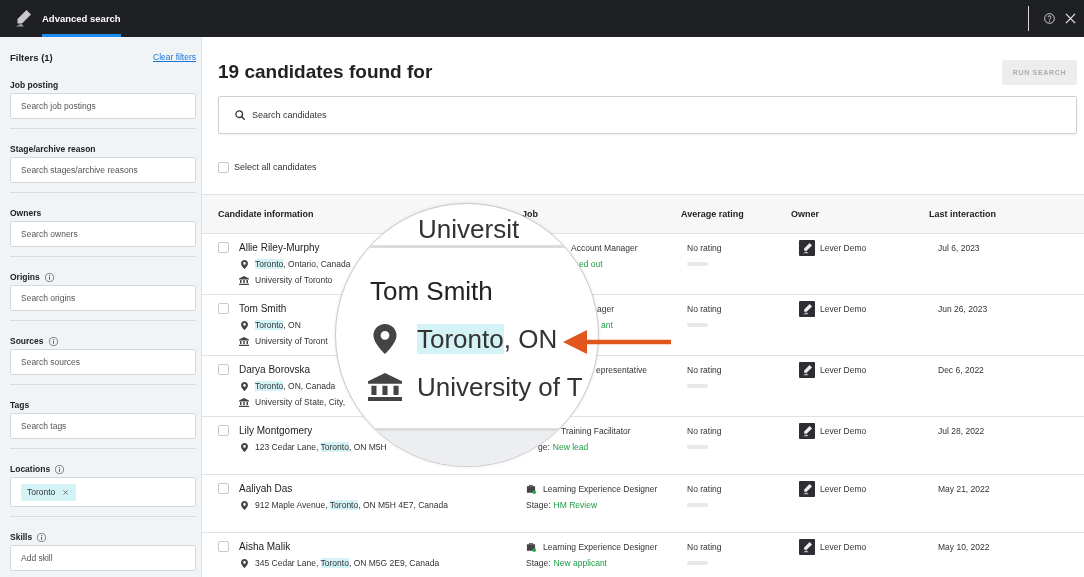  What do you see at coordinates (303, 264) in the screenshot?
I see `candidate-location: Toronto, Ontario, Canada` at bounding box center [303, 264].